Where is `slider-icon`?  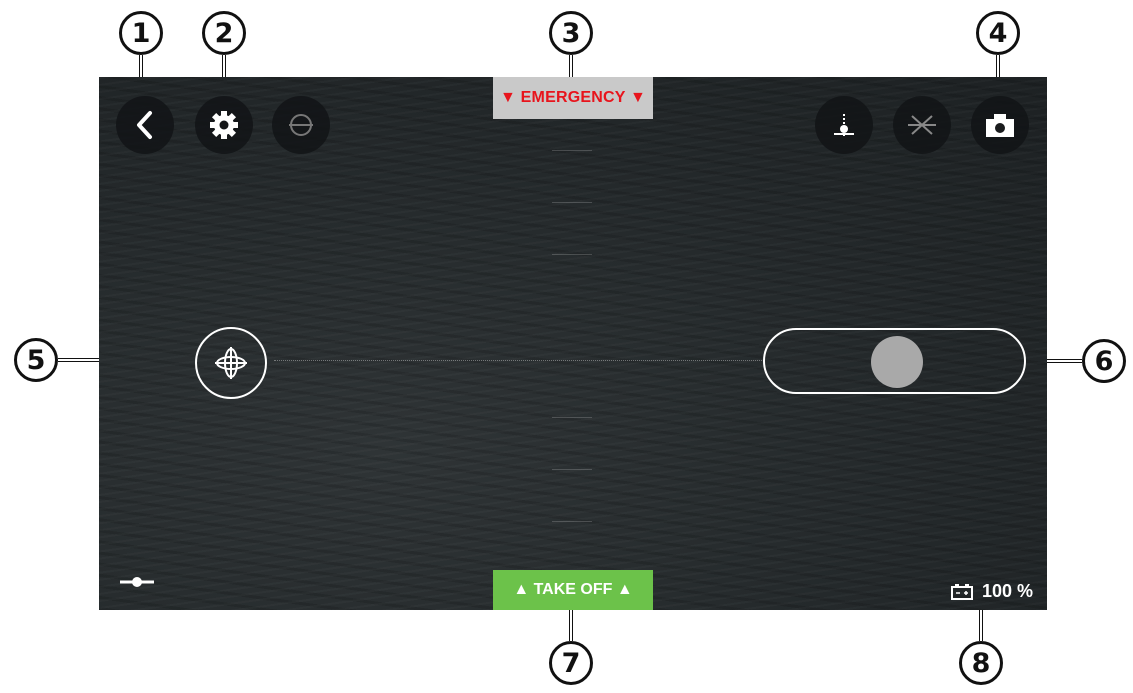
slider-icon is located at coordinates (137, 582).